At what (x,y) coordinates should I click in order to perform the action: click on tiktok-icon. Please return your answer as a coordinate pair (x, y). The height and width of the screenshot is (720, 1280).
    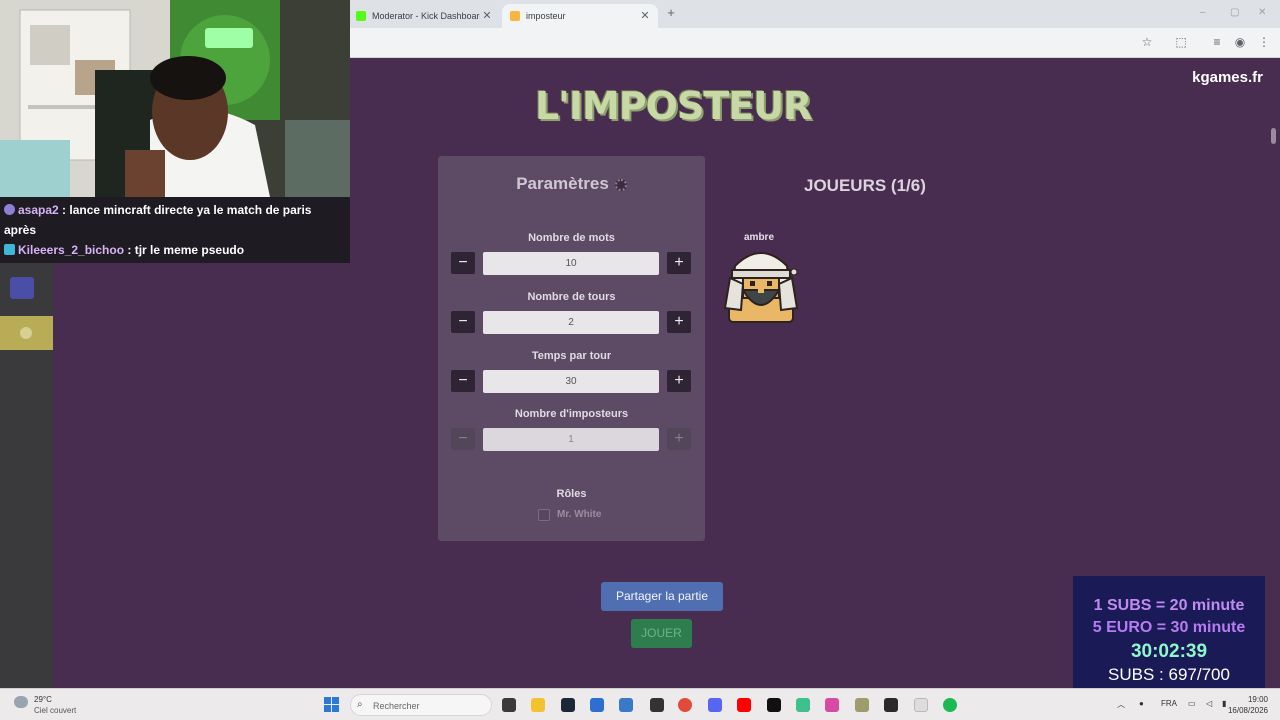
    Looking at the image, I should click on (774, 705).